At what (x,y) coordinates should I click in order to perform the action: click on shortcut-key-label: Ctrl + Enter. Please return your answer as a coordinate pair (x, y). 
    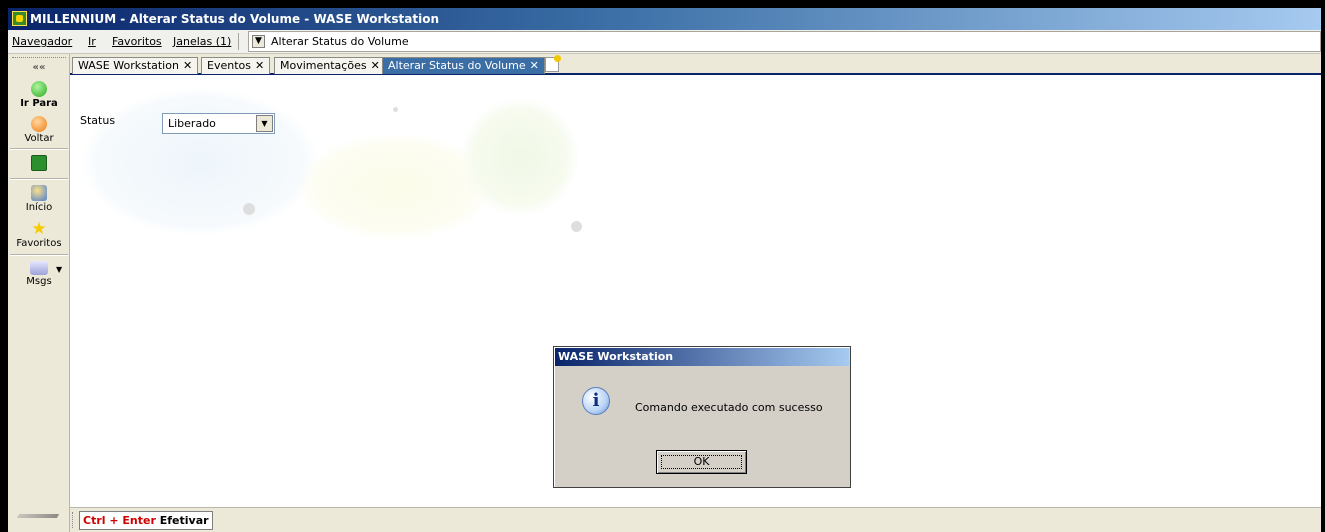
    Looking at the image, I should click on (119, 520).